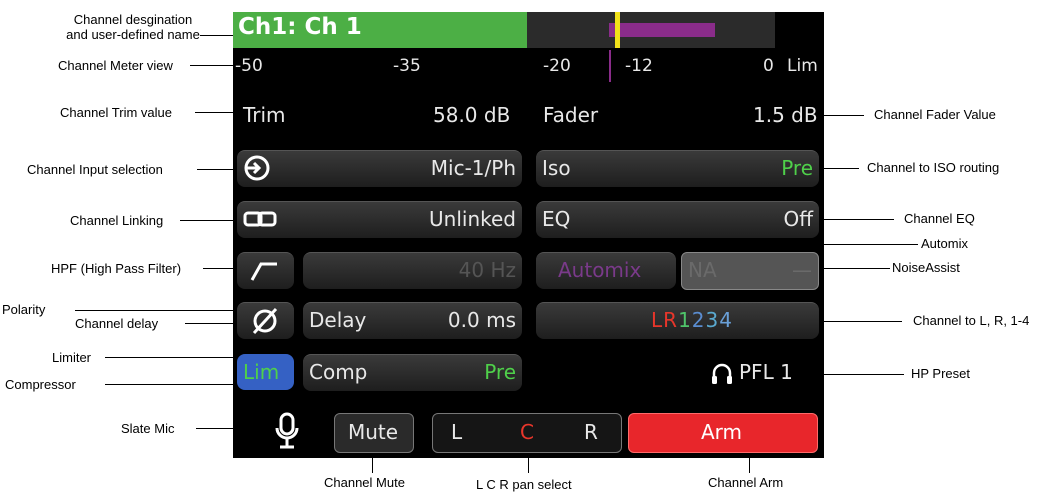 This screenshot has height=492, width=1043. What do you see at coordinates (639, 66) in the screenshot?
I see `meter-tick-12: -12` at bounding box center [639, 66].